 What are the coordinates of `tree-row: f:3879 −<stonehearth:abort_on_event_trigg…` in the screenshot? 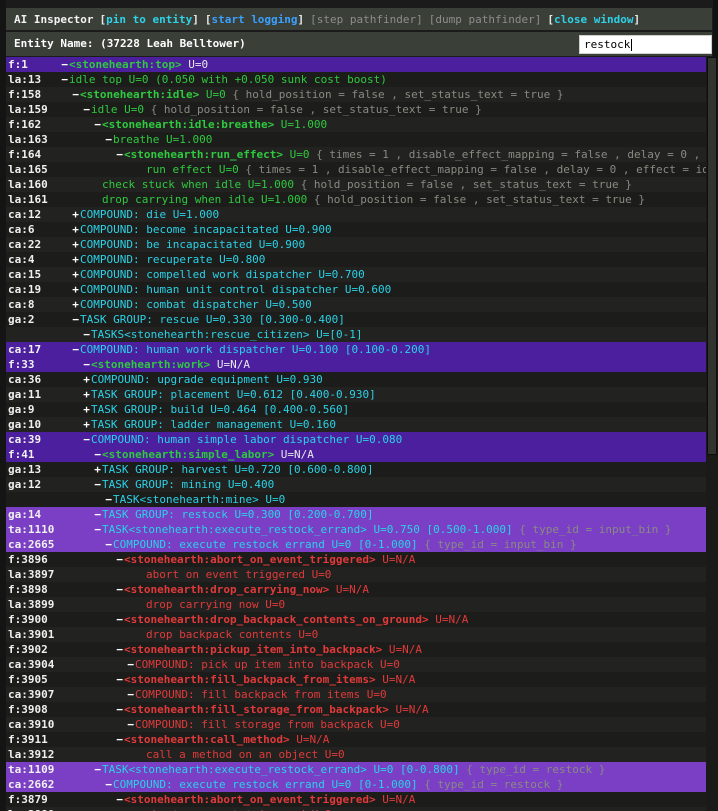 It's located at (356, 799).